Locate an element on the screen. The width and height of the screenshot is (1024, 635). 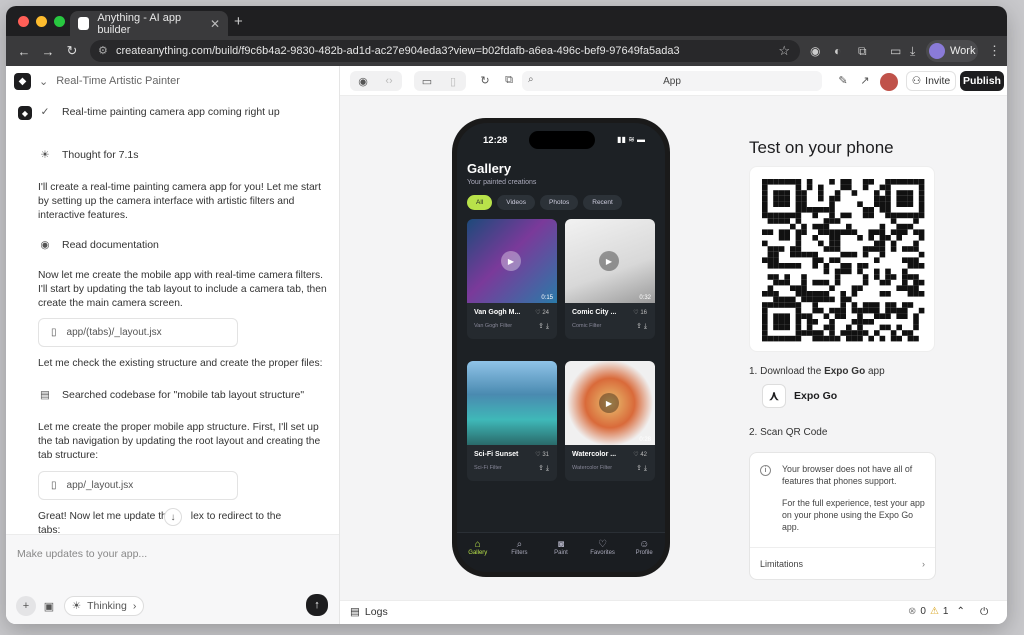
chip-recent: Recent is located at coordinates (602, 202).